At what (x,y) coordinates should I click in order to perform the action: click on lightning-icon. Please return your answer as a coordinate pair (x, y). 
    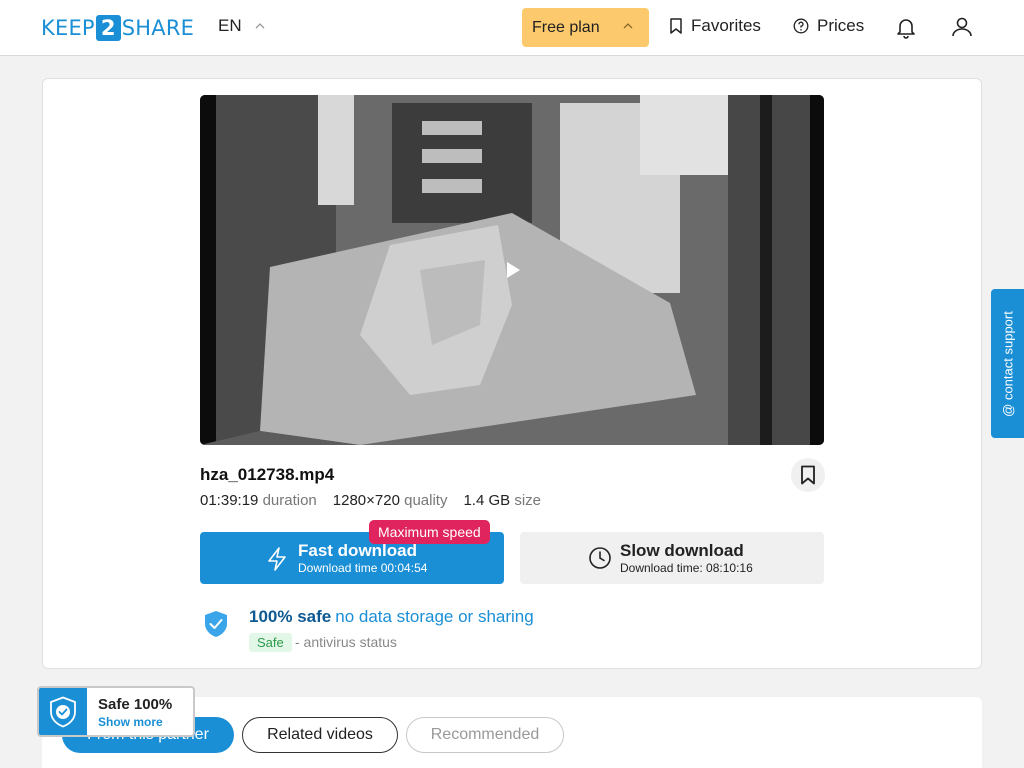
    Looking at the image, I should click on (277, 559).